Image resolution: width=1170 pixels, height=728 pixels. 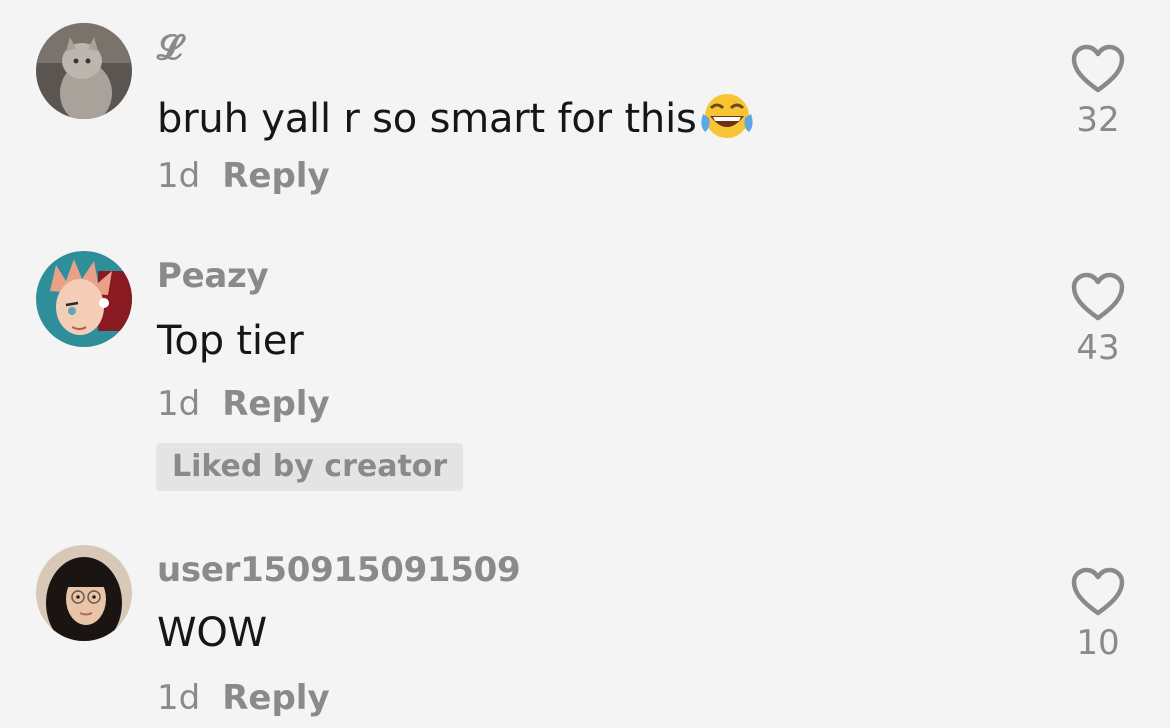 What do you see at coordinates (1098, 348) in the screenshot?
I see `like-count: 43` at bounding box center [1098, 348].